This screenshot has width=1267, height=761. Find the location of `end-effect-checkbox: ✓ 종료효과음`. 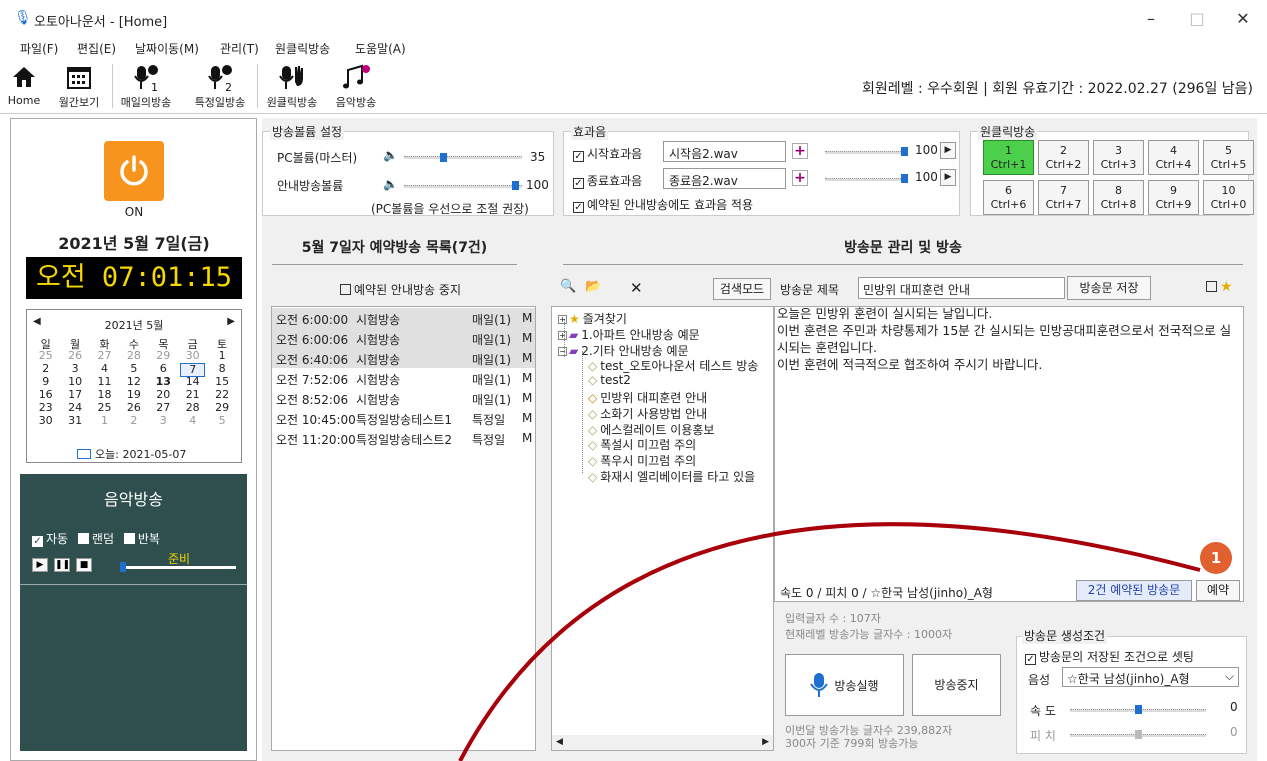

end-effect-checkbox: ✓ 종료효과음 is located at coordinates (607, 180).